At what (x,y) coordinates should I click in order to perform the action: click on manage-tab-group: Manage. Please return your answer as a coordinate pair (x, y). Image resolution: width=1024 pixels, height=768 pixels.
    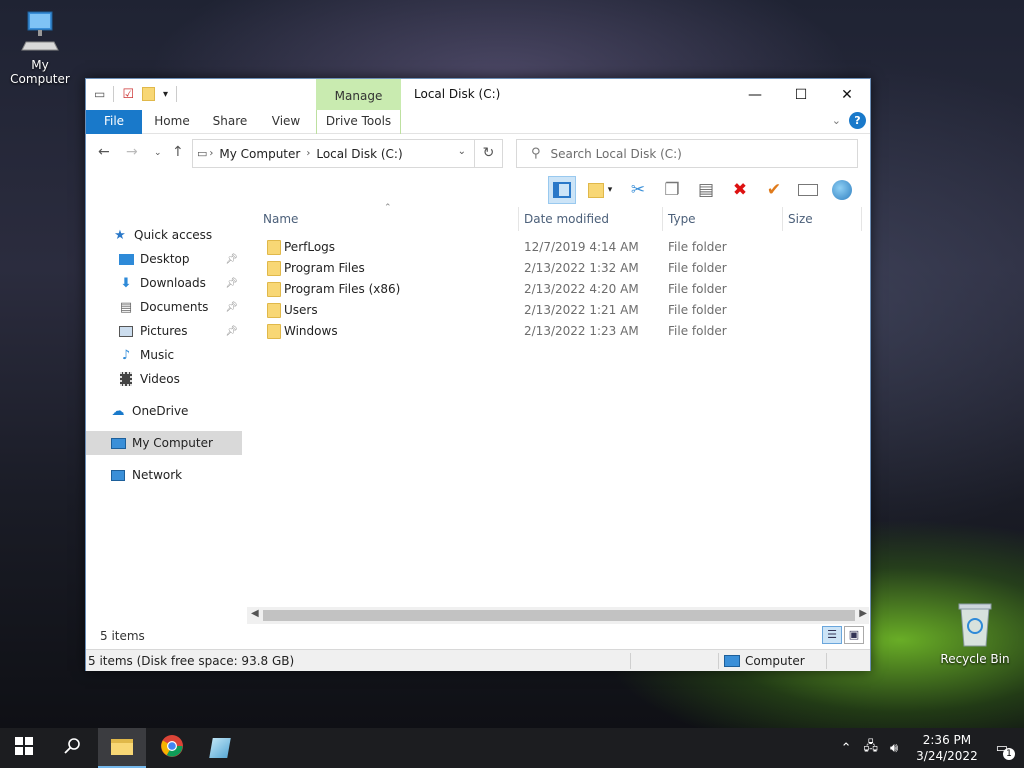
    Looking at the image, I should click on (358, 94).